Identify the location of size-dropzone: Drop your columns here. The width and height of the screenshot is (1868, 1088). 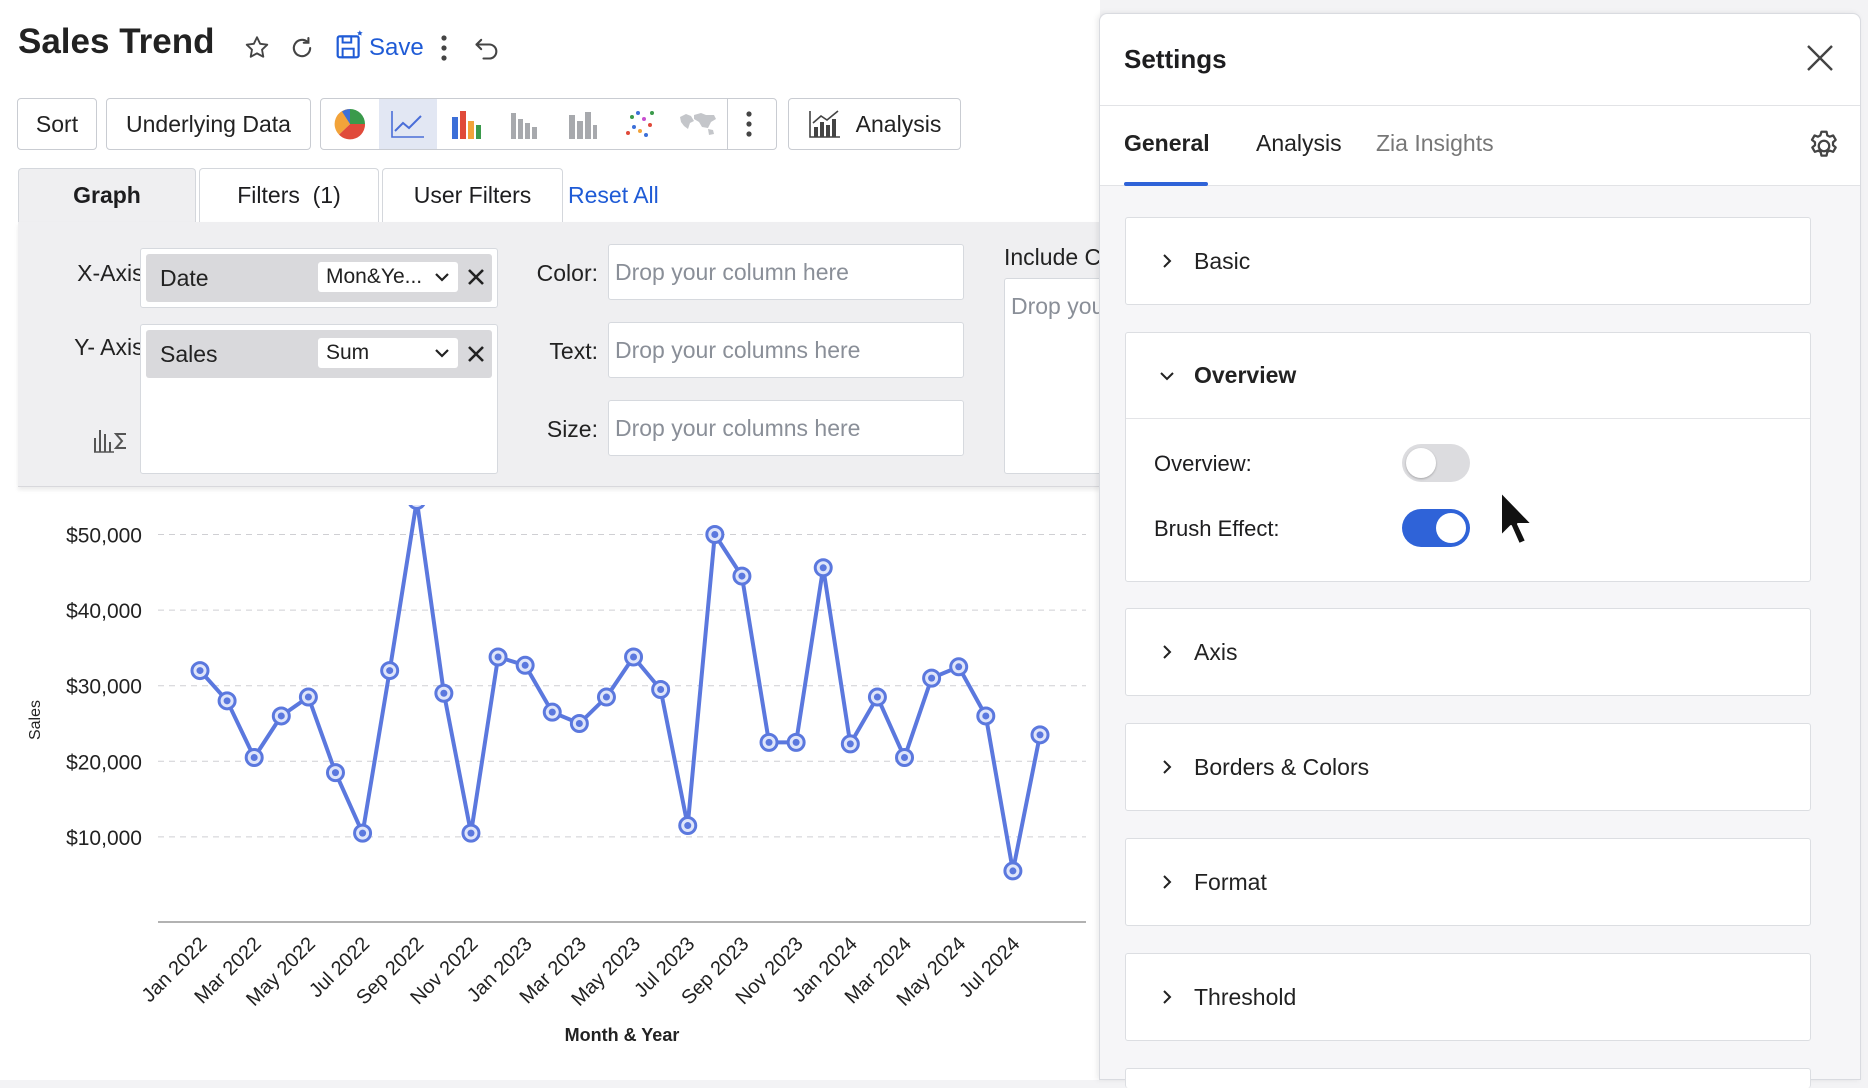
(786, 428).